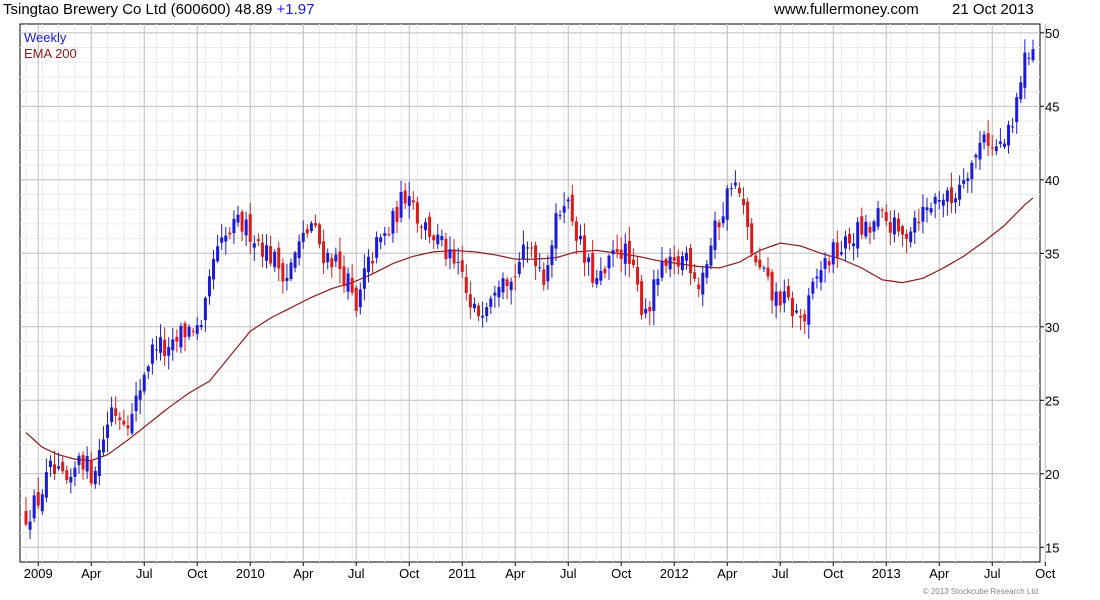 The width and height of the screenshot is (1100, 600). I want to click on x-tick-label: 2011, so click(462, 573).